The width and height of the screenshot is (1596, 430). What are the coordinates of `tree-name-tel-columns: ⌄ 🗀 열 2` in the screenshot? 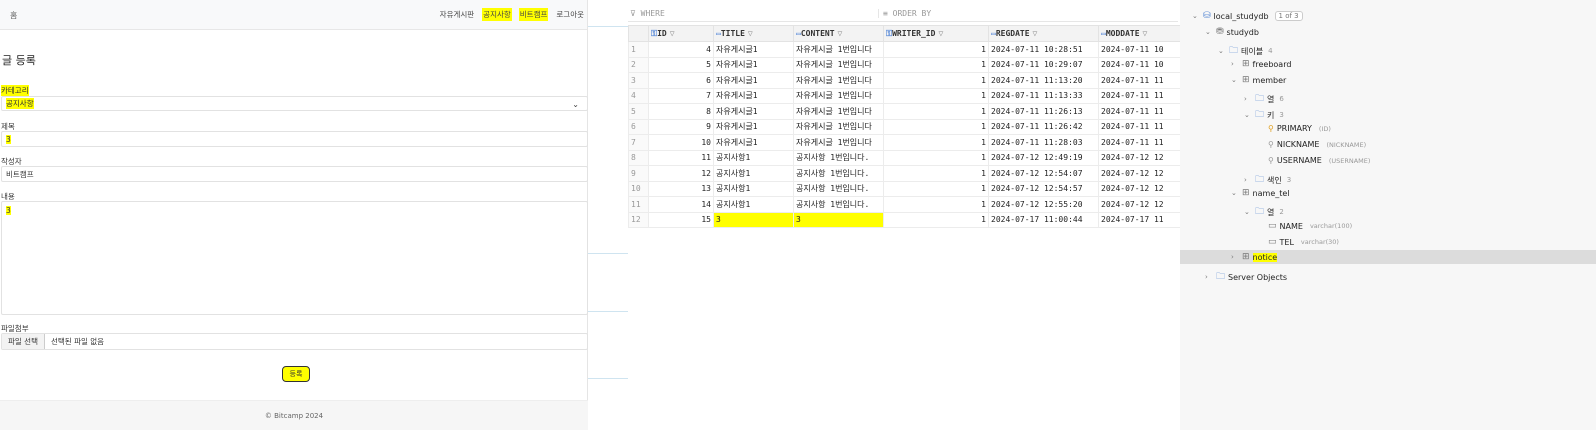 It's located at (1264, 212).